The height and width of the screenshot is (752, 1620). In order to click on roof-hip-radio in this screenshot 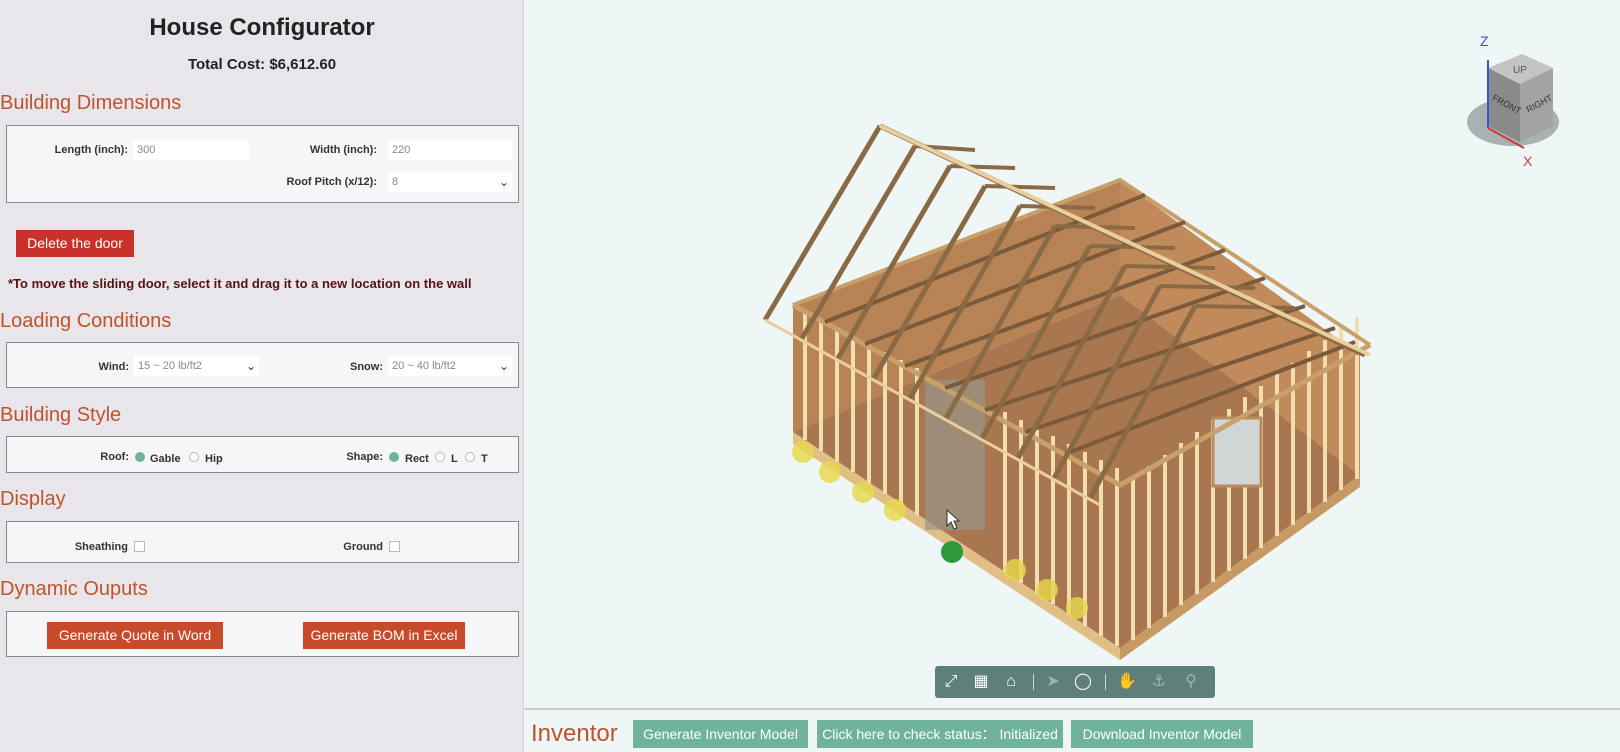, I will do `click(194, 457)`.